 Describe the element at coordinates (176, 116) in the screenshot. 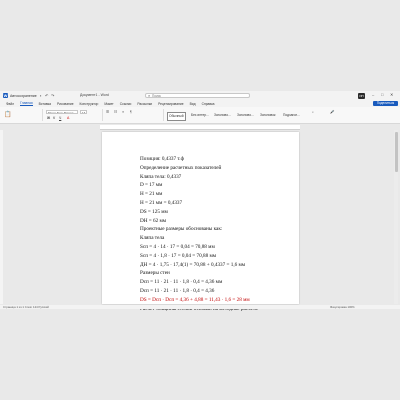

I see `style-item-0: Обычный` at that location.